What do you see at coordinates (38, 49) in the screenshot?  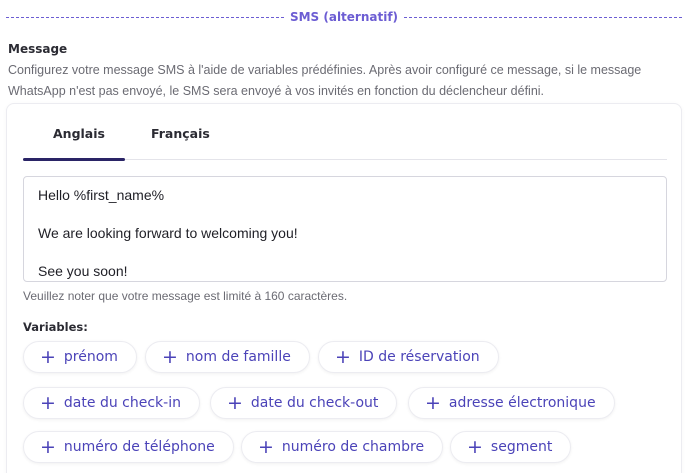 I see `section-title: Message` at bounding box center [38, 49].